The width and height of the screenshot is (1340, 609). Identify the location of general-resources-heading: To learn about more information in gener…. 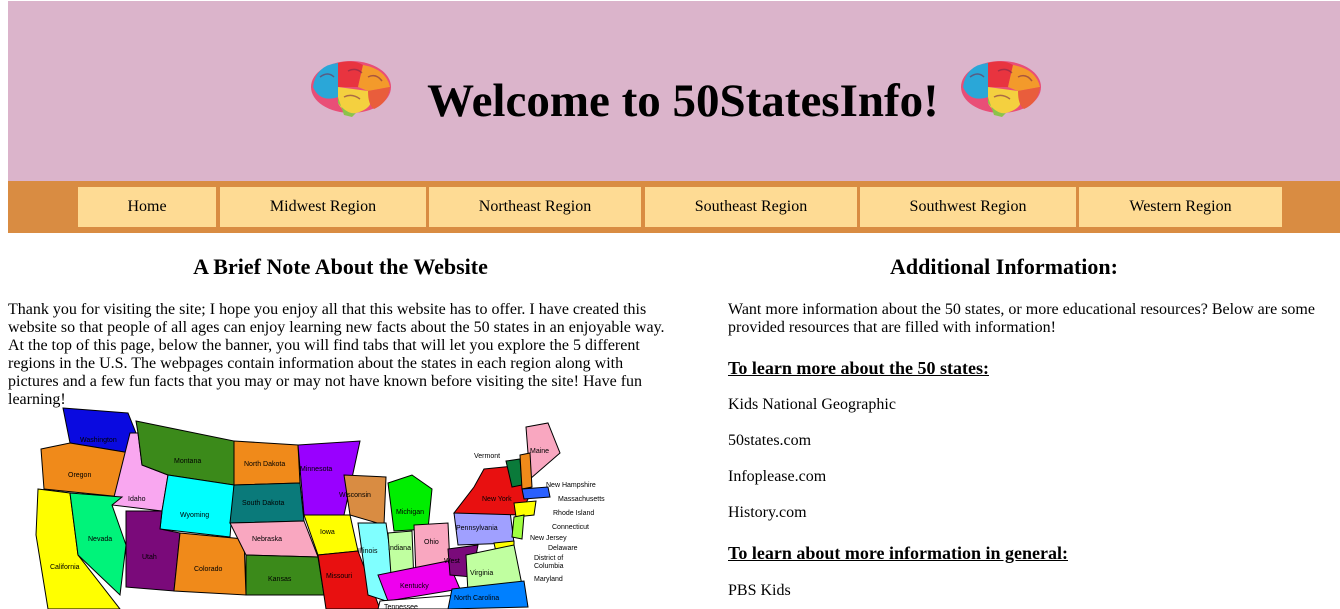
(898, 553).